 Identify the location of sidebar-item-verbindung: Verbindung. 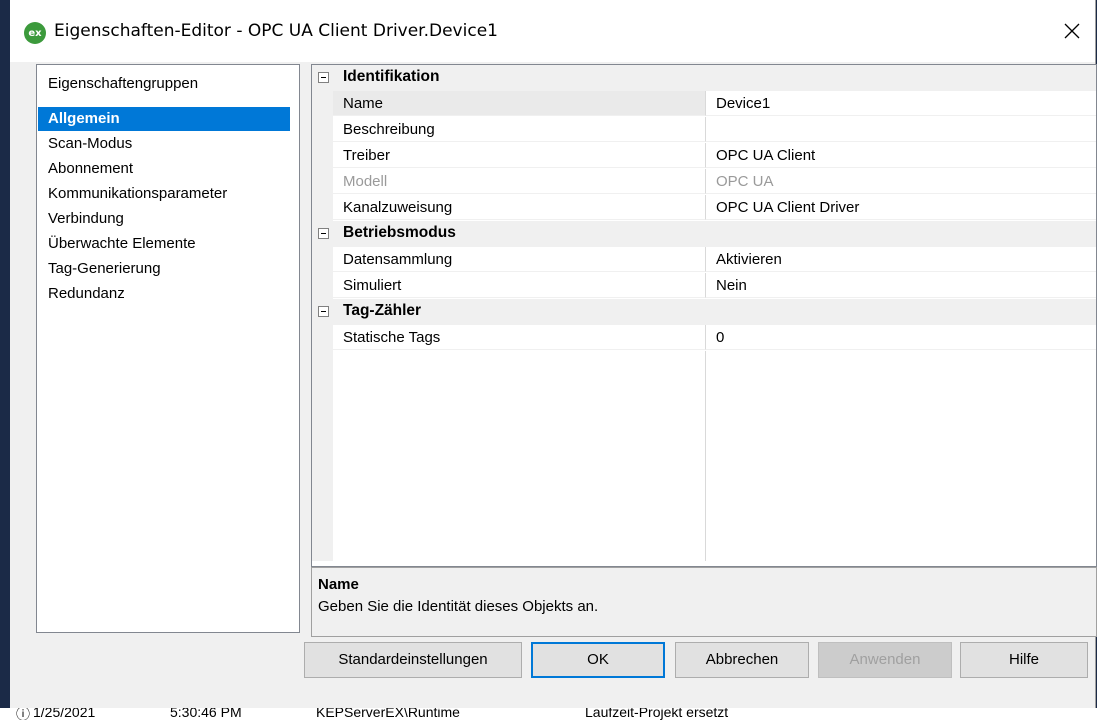
(164, 219).